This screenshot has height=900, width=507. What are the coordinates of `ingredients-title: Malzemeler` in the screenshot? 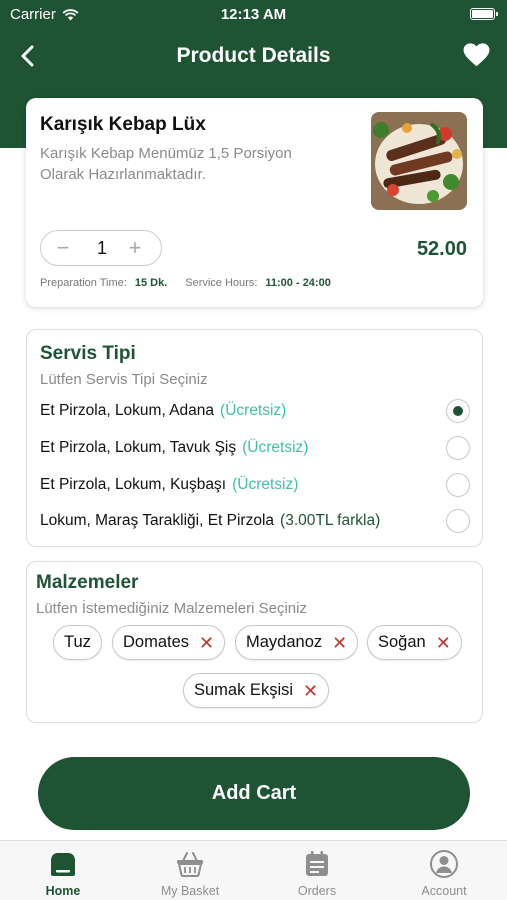 It's located at (87, 582).